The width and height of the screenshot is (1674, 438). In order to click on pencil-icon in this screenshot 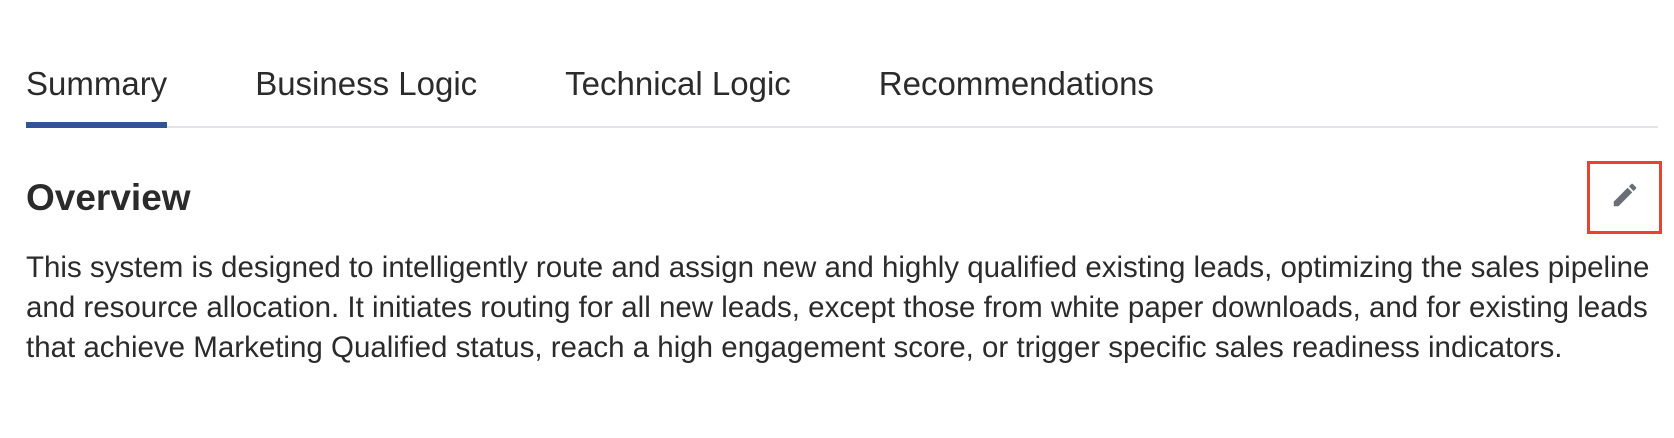, I will do `click(1625, 197)`.